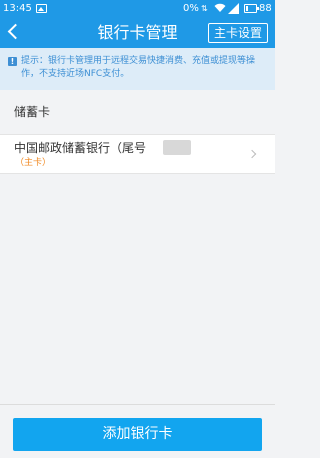  What do you see at coordinates (33, 163) in the screenshot?
I see `main-card-tag: （主卡）` at bounding box center [33, 163].